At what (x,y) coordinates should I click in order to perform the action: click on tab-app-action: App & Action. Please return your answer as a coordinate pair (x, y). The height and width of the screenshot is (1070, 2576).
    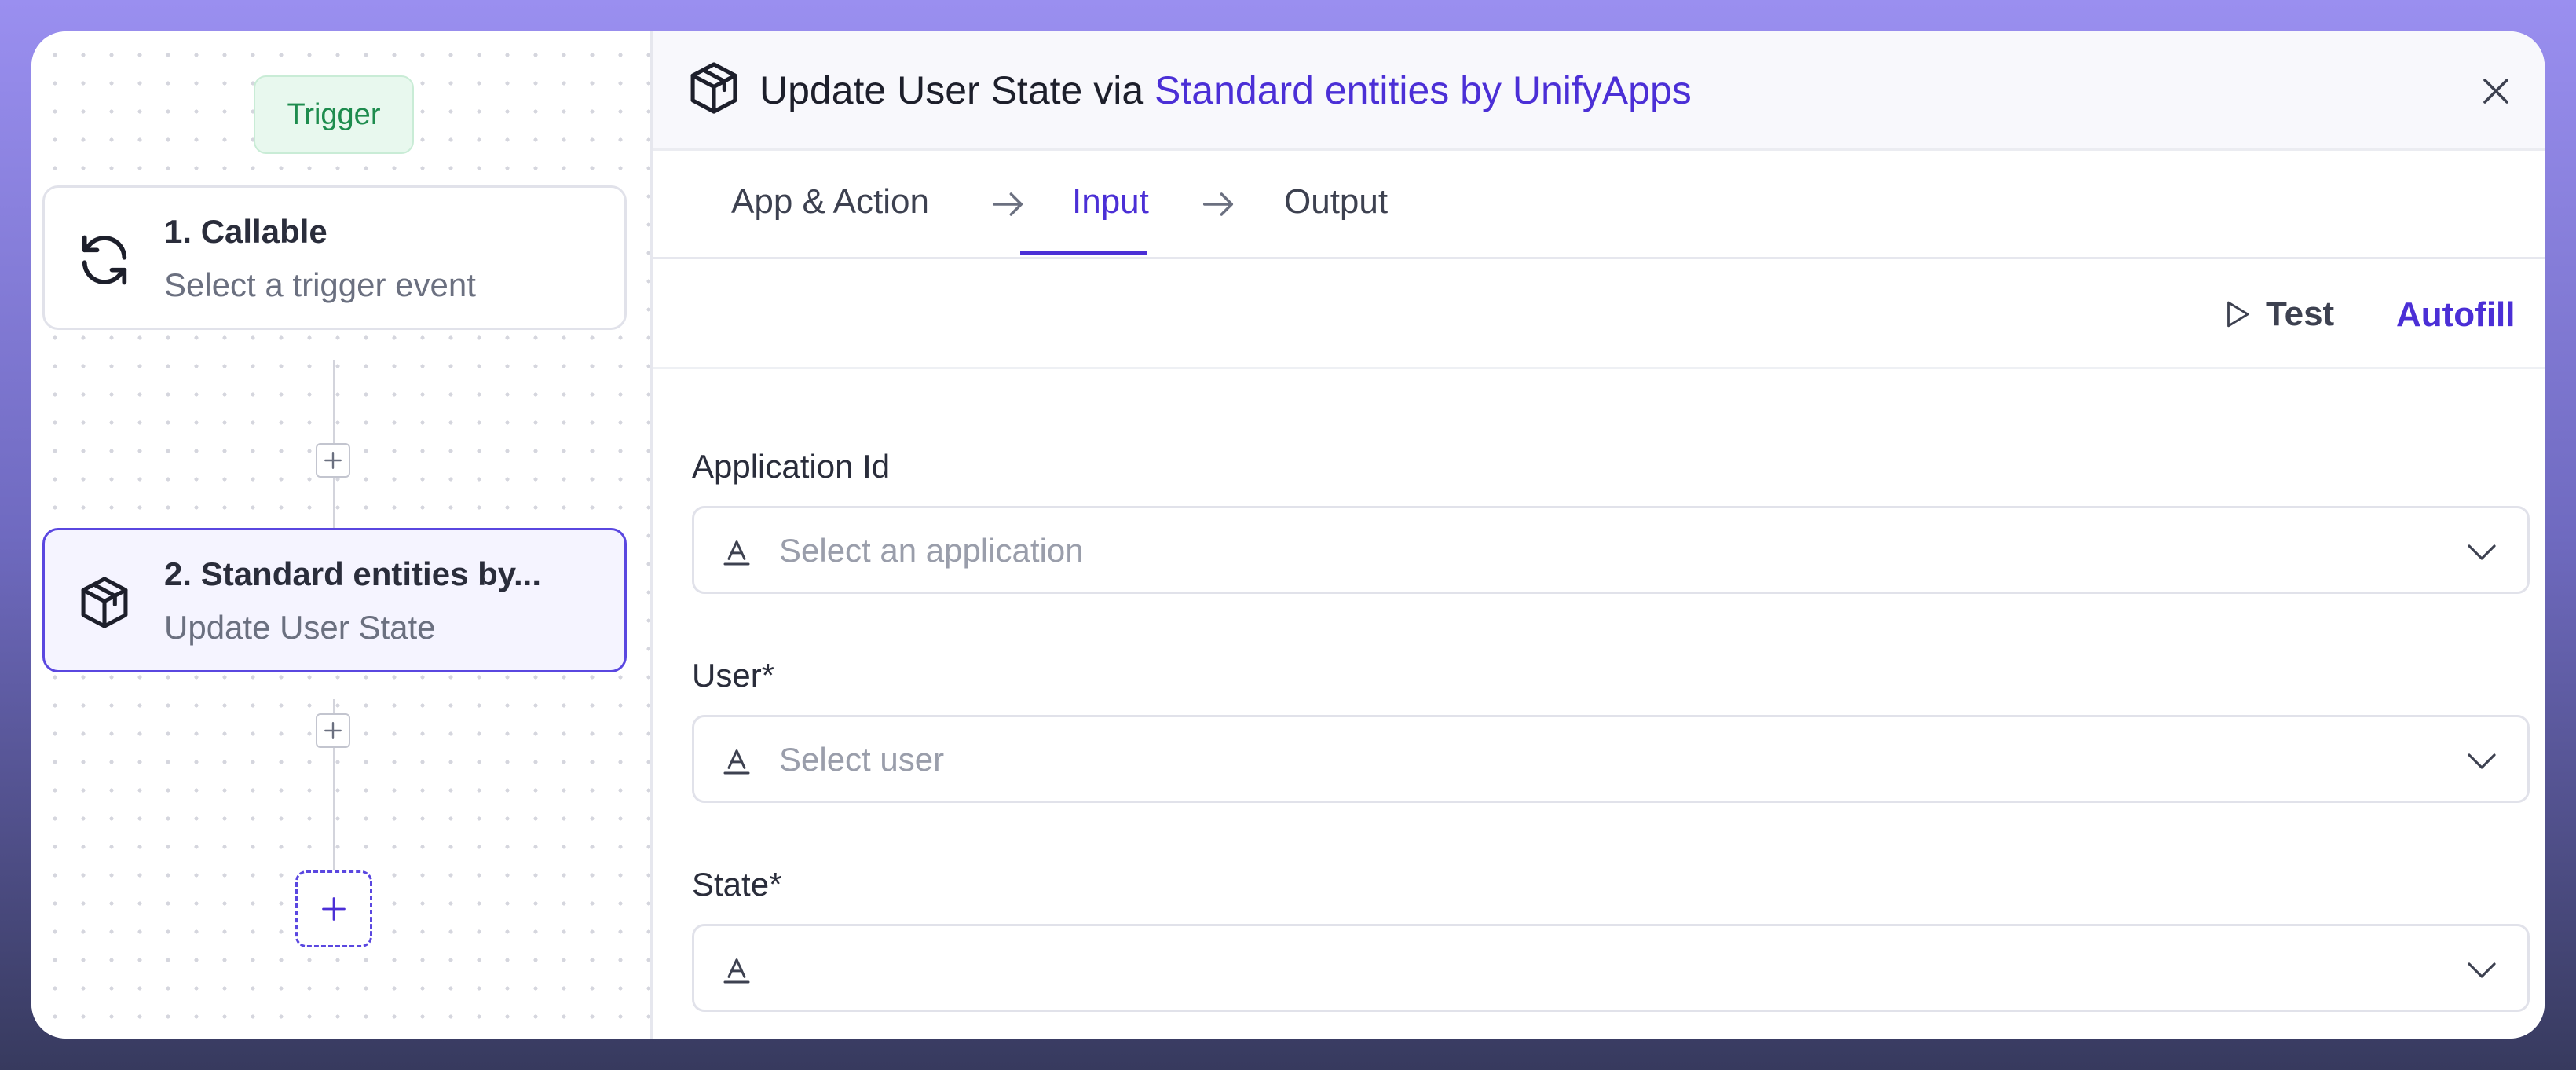
    Looking at the image, I should click on (830, 202).